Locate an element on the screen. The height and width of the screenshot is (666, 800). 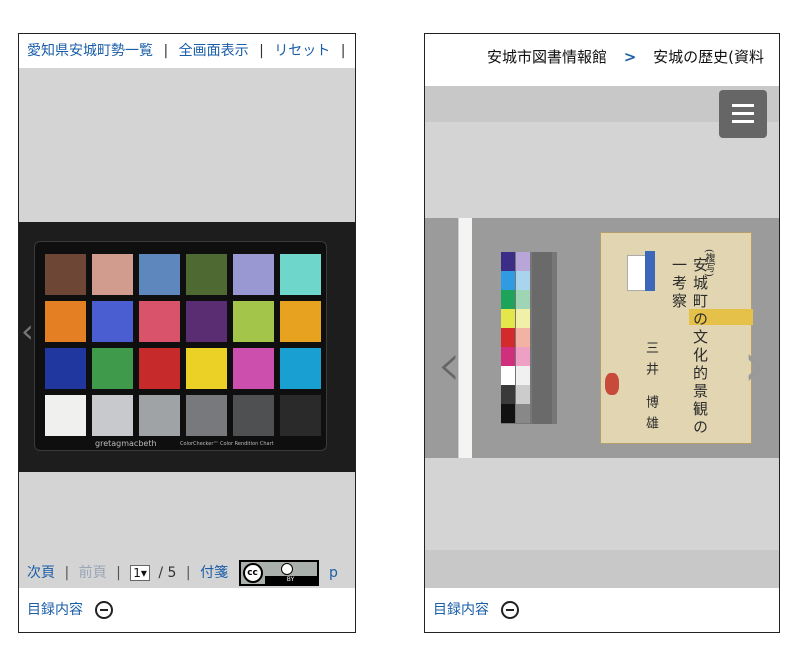
gray-scale-strip is located at coordinates (542, 338).